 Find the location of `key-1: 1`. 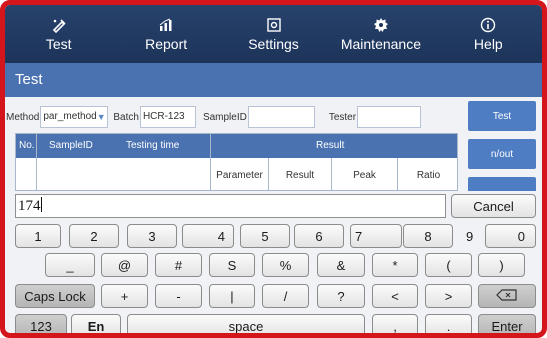

key-1: 1 is located at coordinates (38, 236).